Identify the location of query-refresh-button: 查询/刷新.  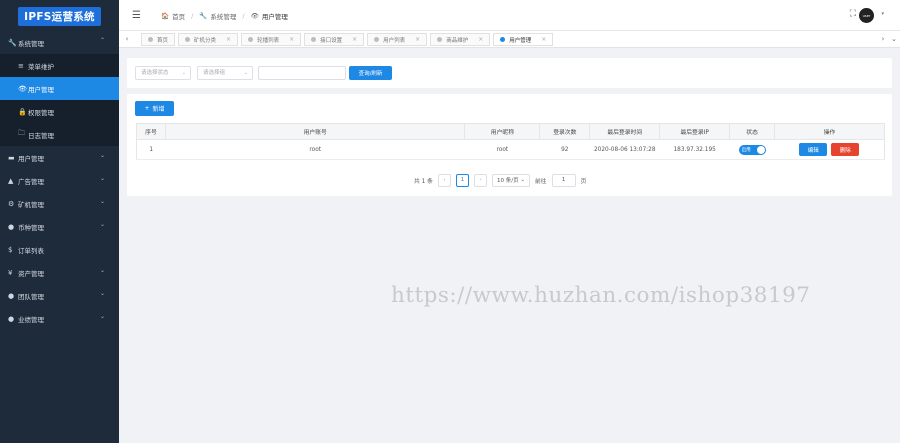
(370, 73).